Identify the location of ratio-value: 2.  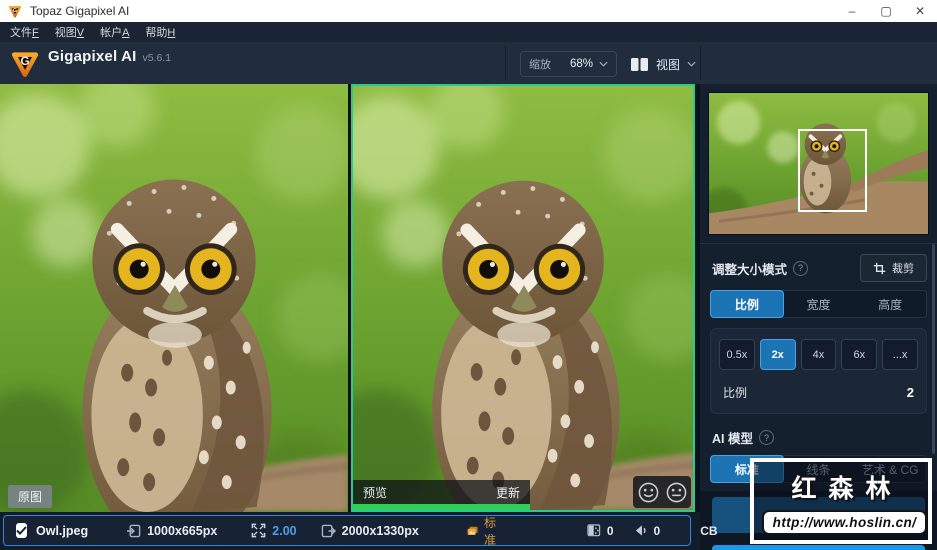
(910, 392).